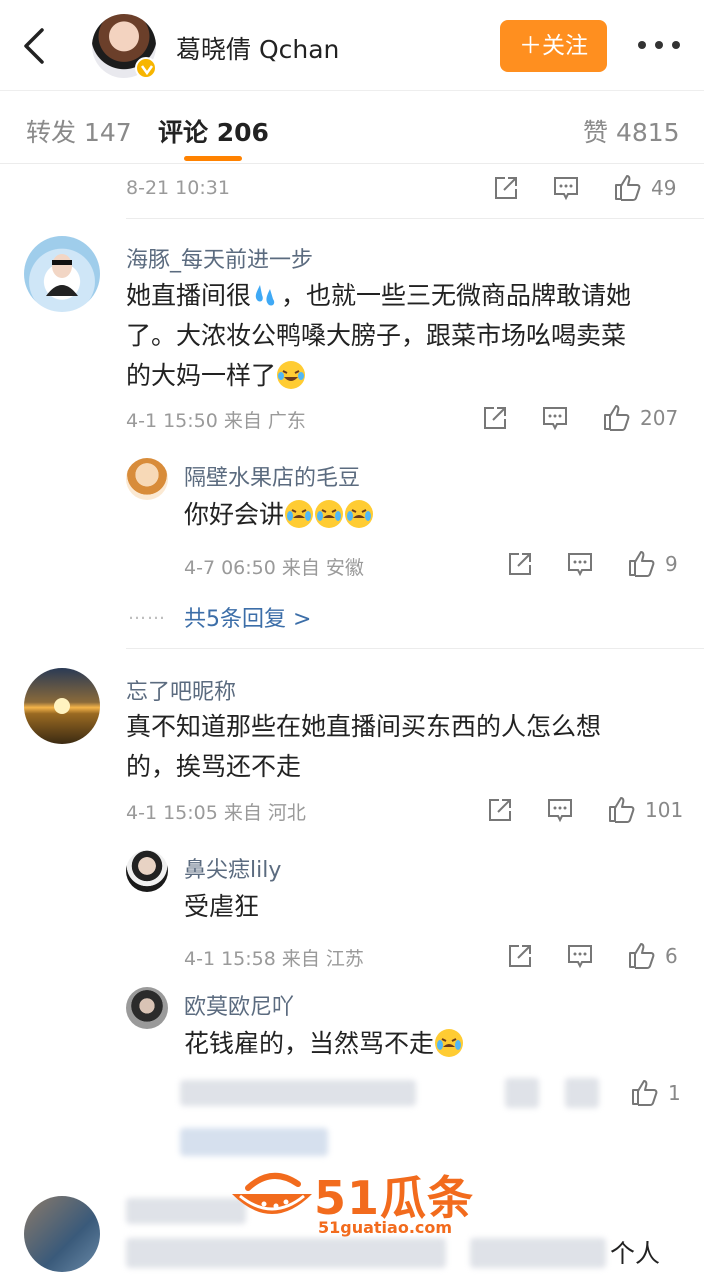 The height and width of the screenshot is (1280, 704). What do you see at coordinates (216, 813) in the screenshot?
I see `comment-meta: 4-1 15:05 来自 河北` at bounding box center [216, 813].